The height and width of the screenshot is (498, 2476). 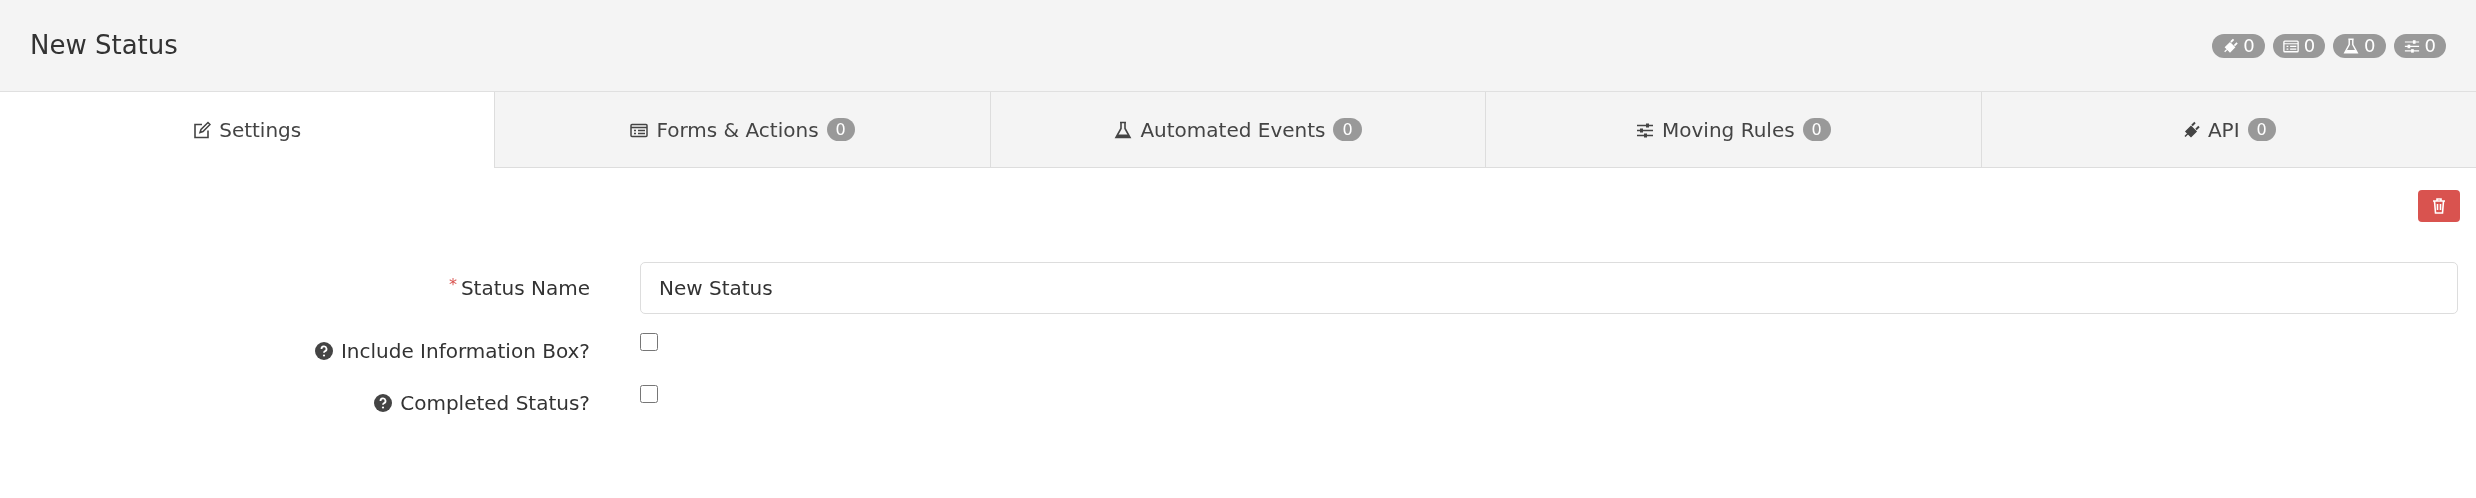 I want to click on sliders-icon, so click(x=2411, y=45).